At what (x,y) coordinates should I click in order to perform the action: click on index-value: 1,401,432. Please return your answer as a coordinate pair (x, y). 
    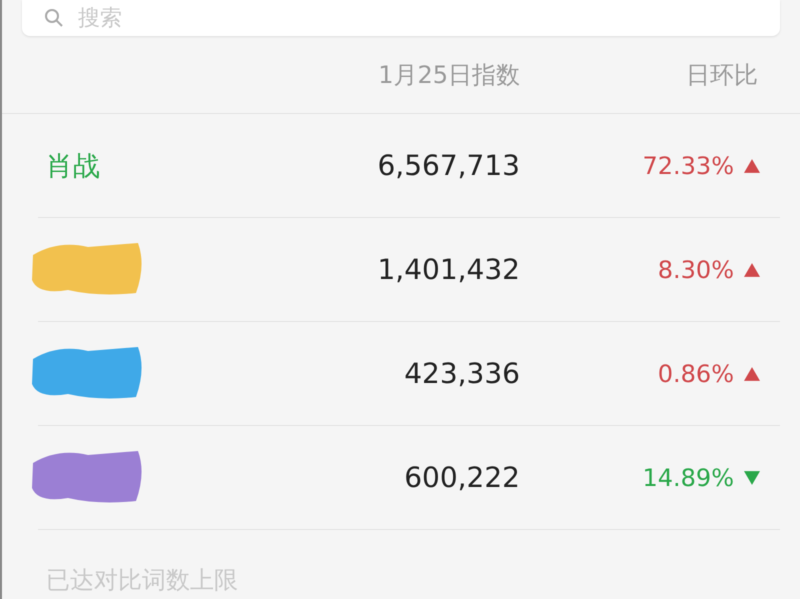
    Looking at the image, I should click on (448, 269).